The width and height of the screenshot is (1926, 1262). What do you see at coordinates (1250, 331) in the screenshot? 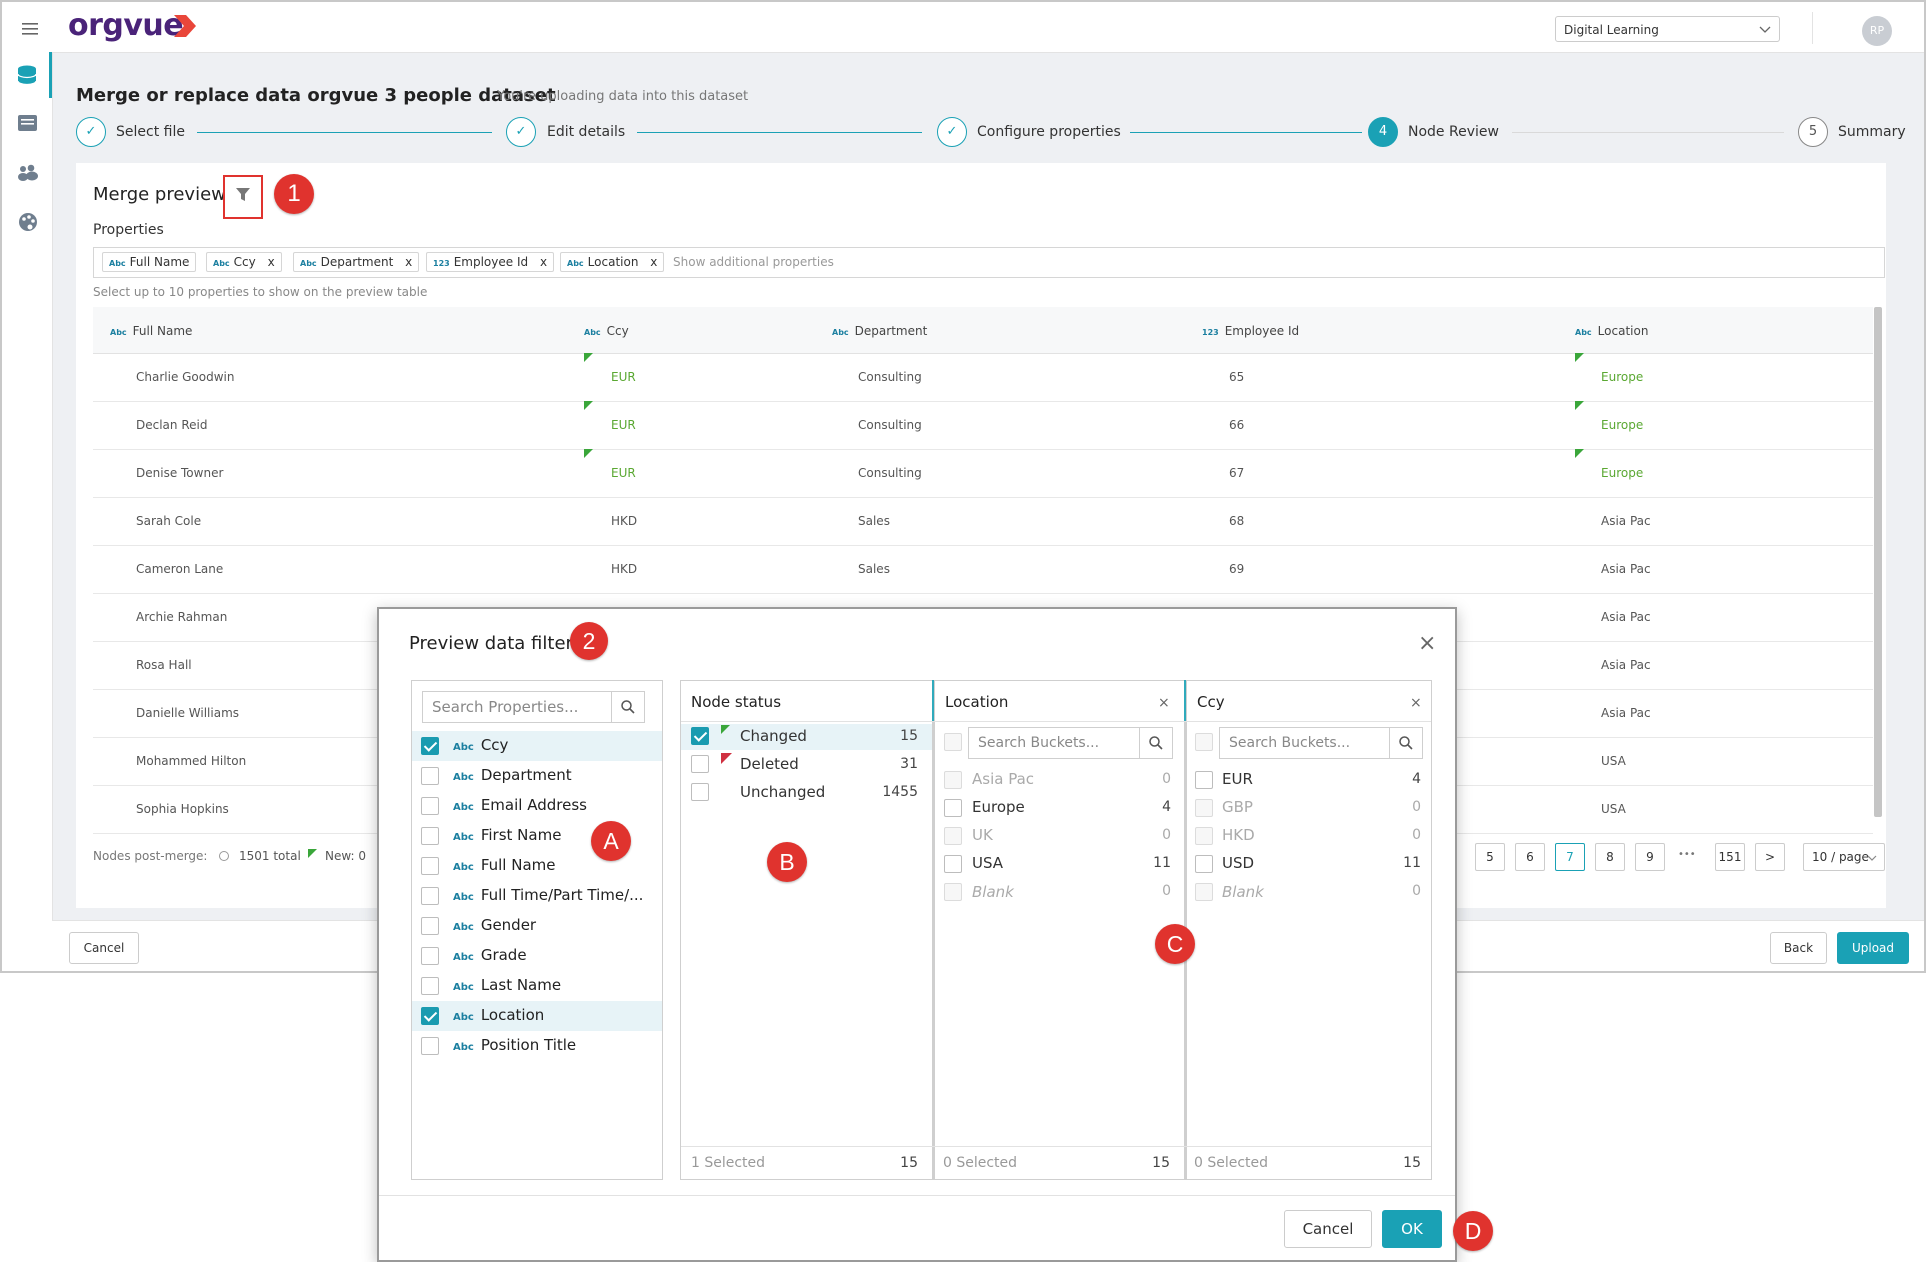
I see `column-header-employee-id: 123 Employee Id` at bounding box center [1250, 331].